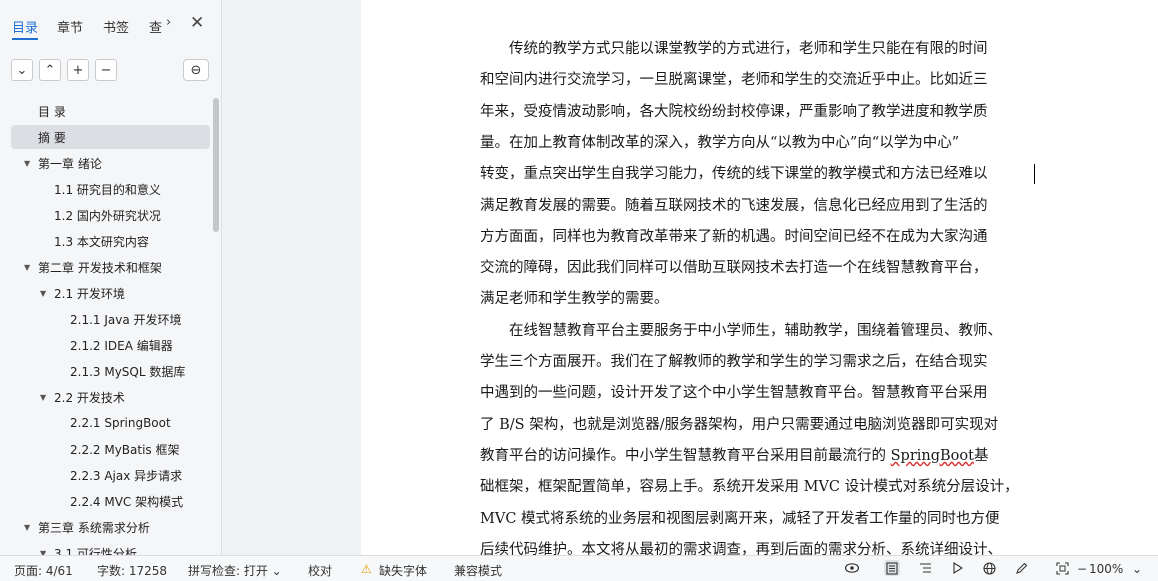  I want to click on toc-item: ▼ 2.1 开发环境, so click(110, 293).